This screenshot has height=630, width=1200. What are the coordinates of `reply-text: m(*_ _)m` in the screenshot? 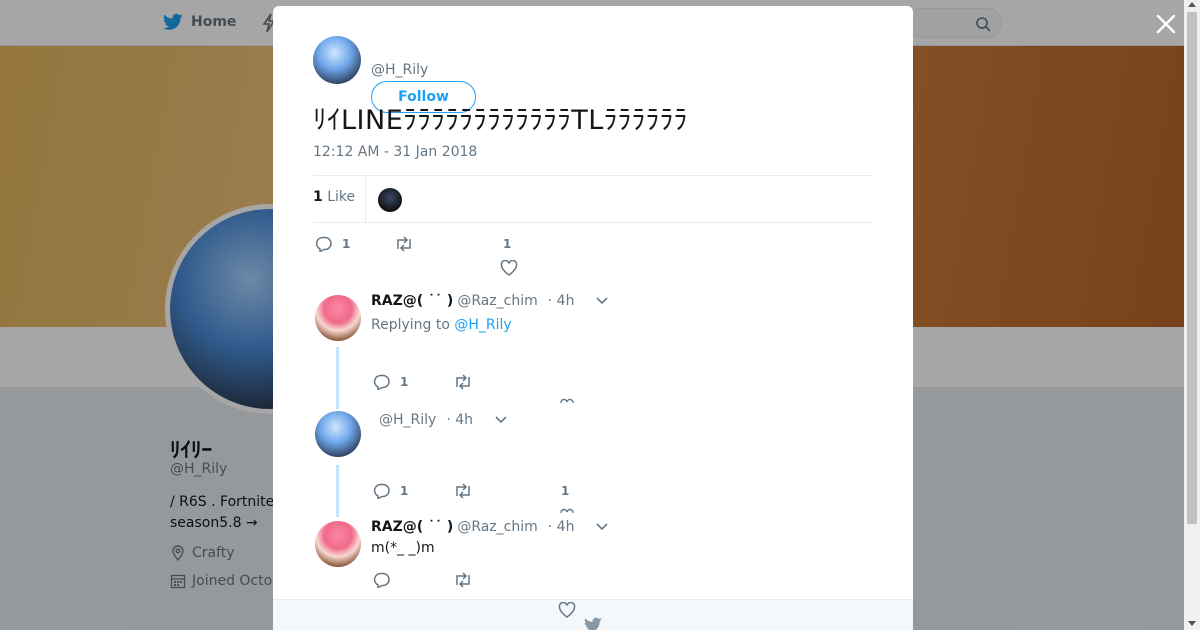 It's located at (403, 548).